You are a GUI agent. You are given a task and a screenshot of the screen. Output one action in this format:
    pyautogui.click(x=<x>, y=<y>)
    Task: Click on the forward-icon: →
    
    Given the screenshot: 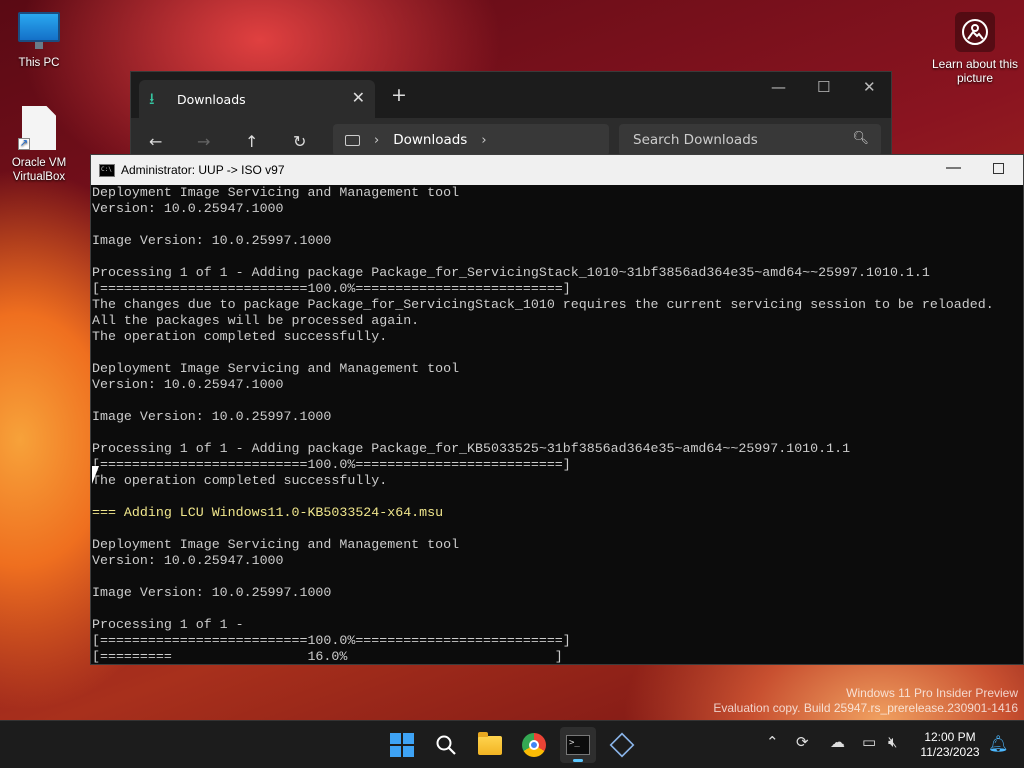 What is the action you would take?
    pyautogui.click(x=203, y=141)
    